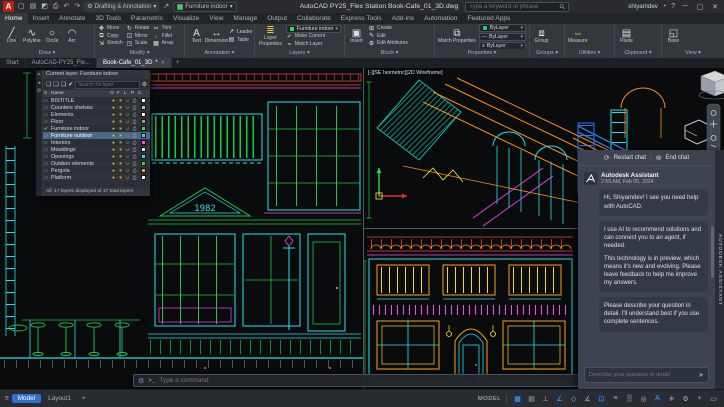 The height and width of the screenshot is (407, 724). What do you see at coordinates (39, 75) in the screenshot?
I see `close-icon: ✕` at bounding box center [39, 75].